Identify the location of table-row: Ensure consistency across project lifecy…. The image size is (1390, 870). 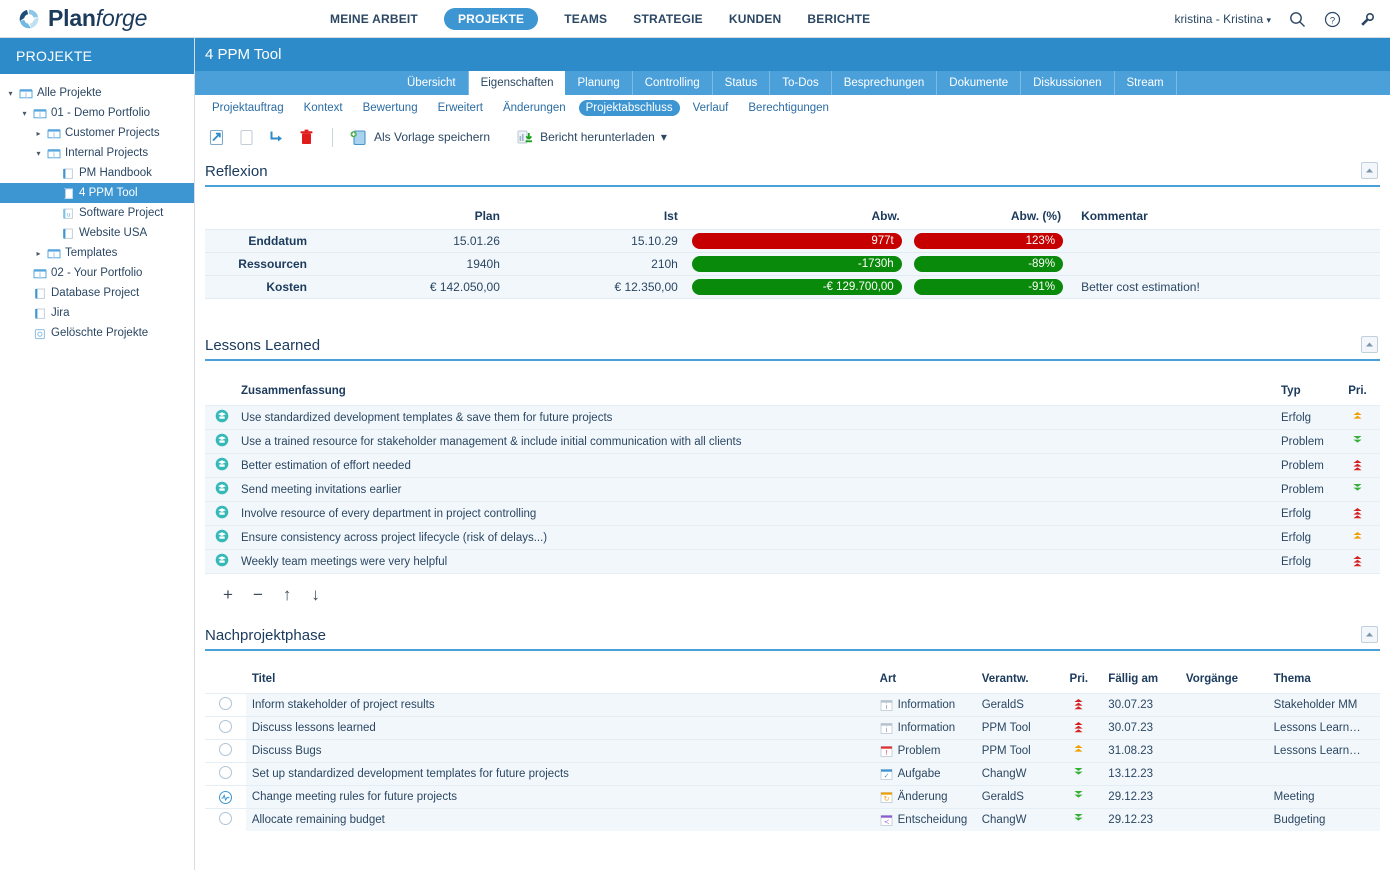
(792, 537).